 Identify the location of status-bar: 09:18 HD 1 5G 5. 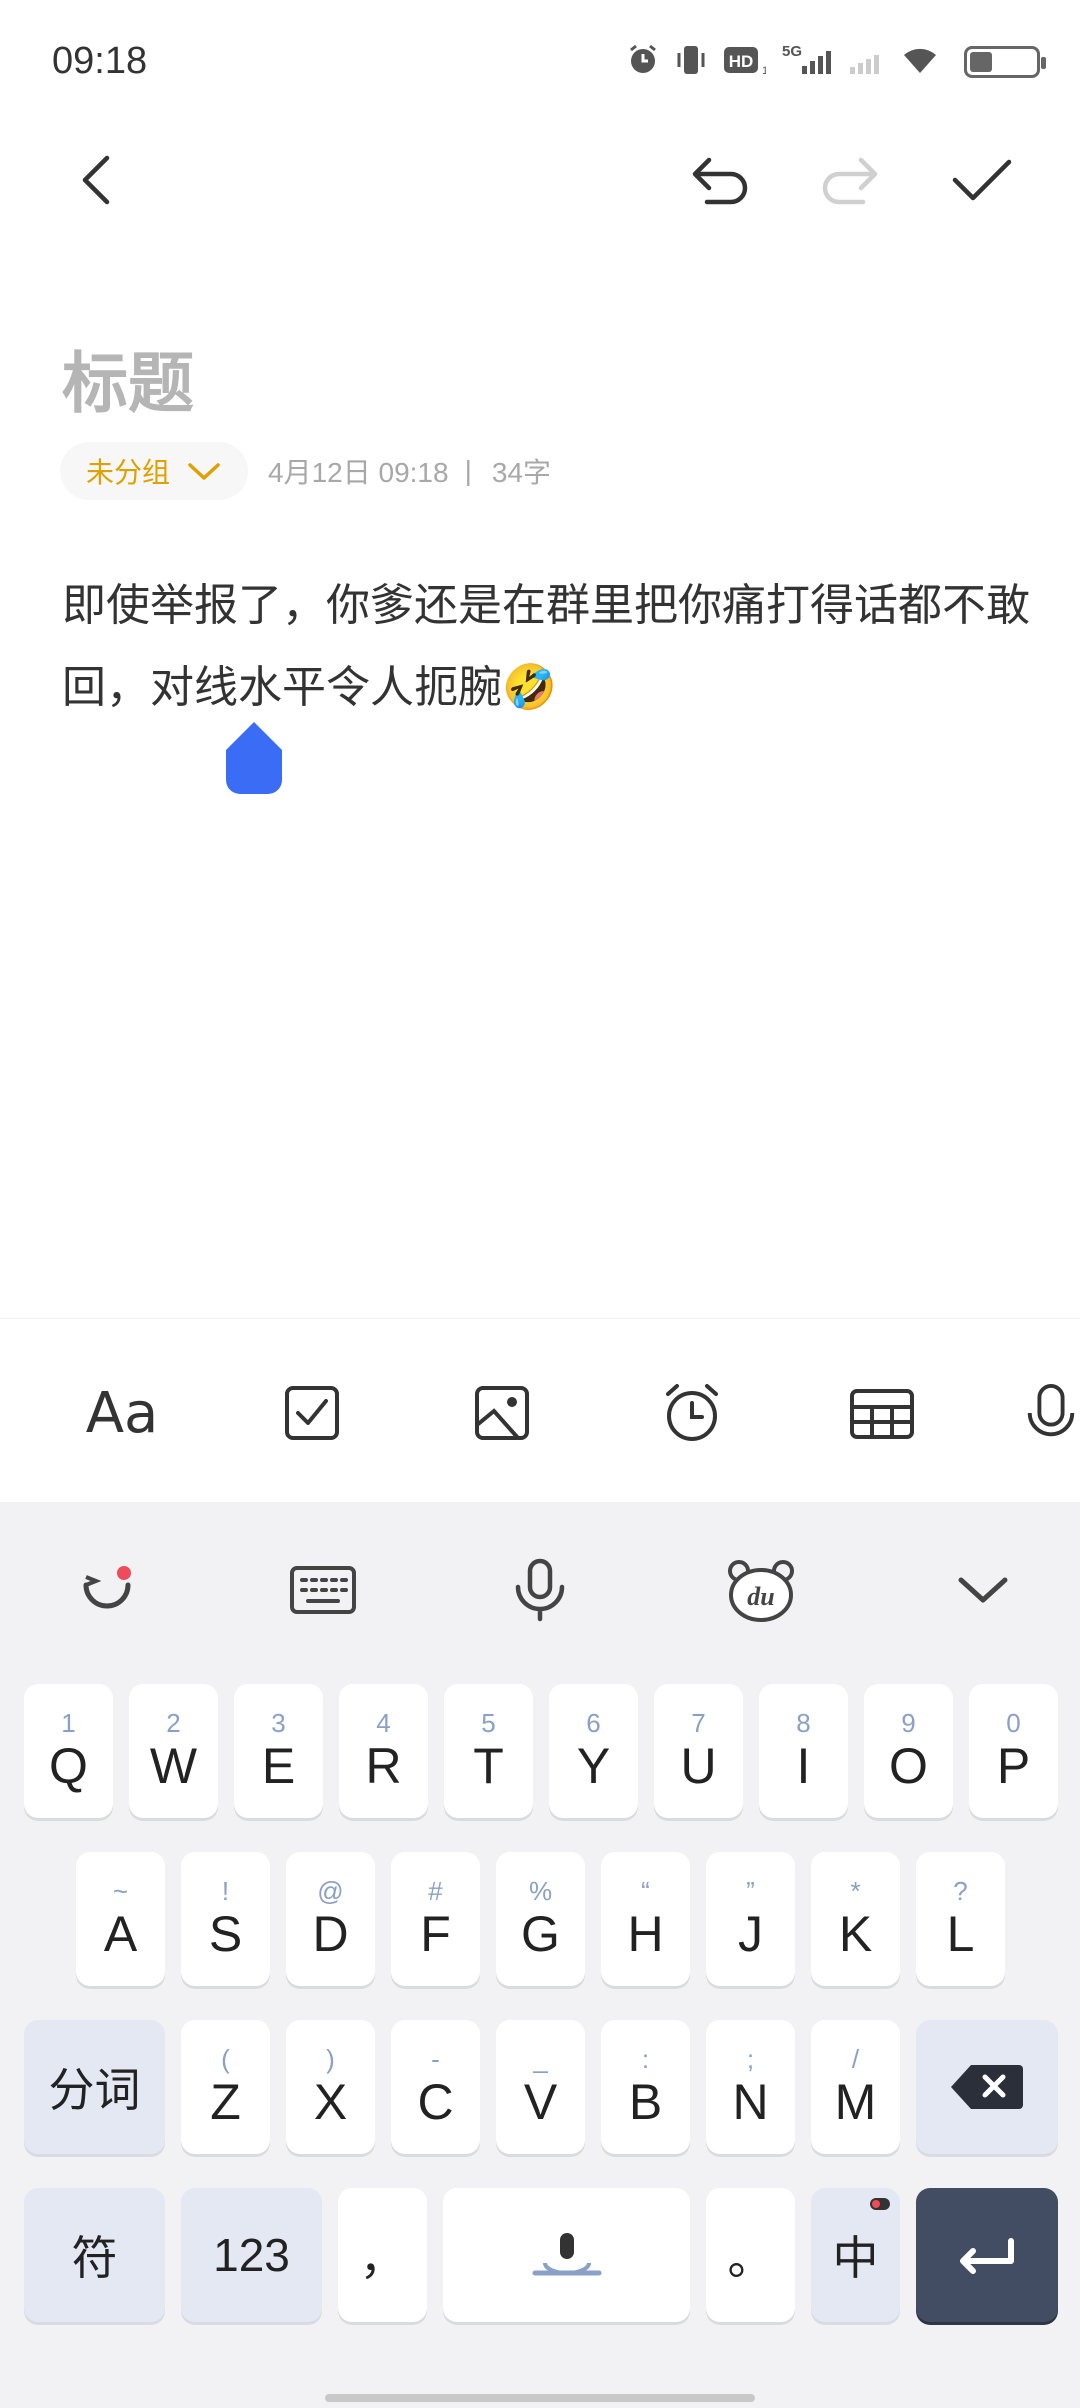
(540, 60).